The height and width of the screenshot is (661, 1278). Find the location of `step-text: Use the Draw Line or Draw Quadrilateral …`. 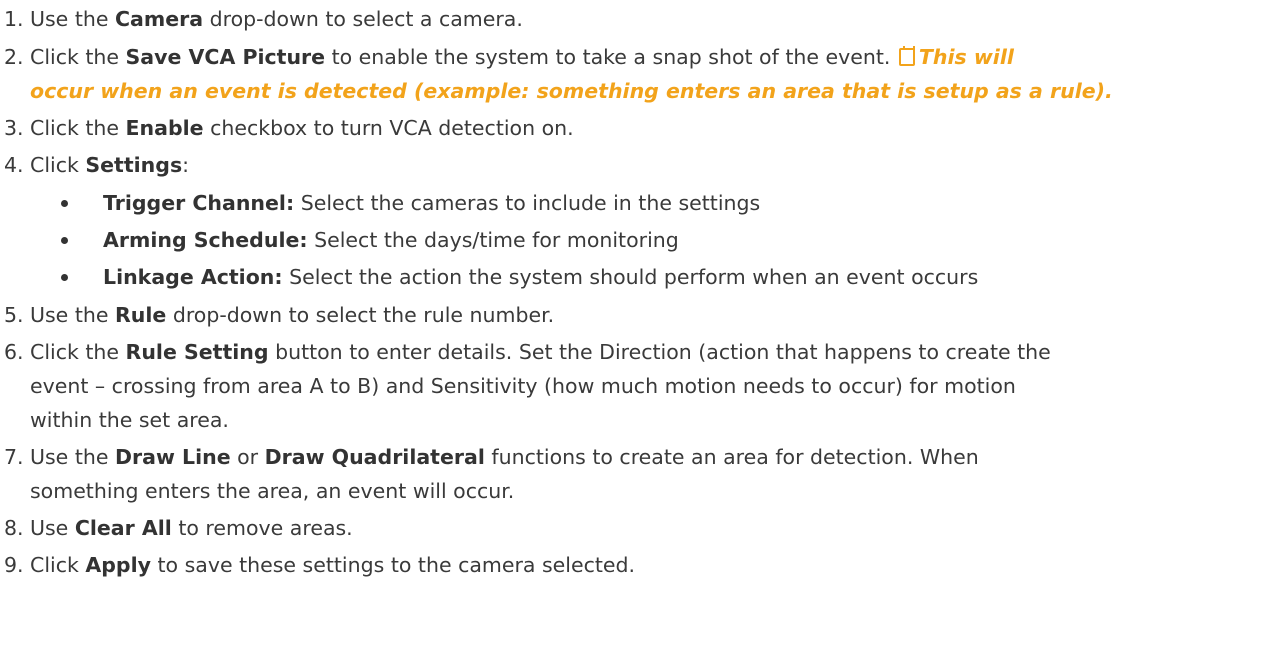

step-text: Use the Draw Line or Draw Quadrilateral … is located at coordinates (504, 457).